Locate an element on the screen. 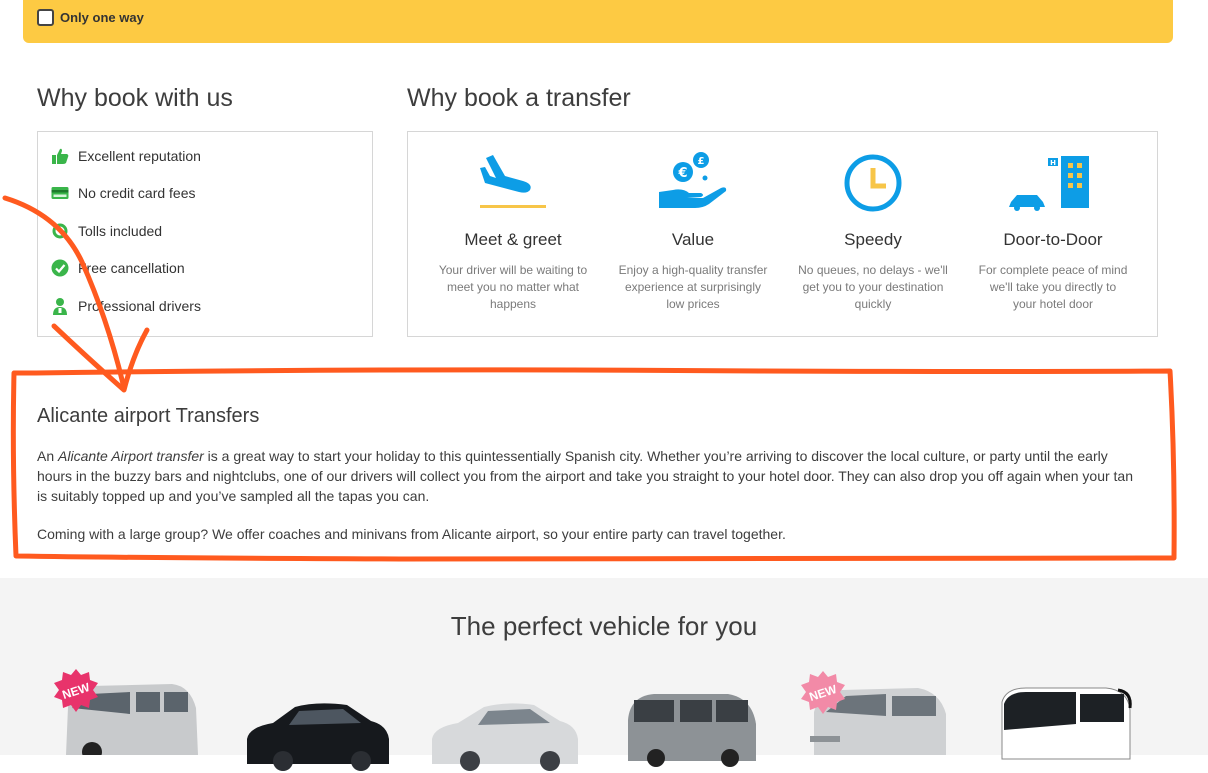 This screenshot has height=773, width=1208. vehicle-silver-sedan is located at coordinates (504, 731).